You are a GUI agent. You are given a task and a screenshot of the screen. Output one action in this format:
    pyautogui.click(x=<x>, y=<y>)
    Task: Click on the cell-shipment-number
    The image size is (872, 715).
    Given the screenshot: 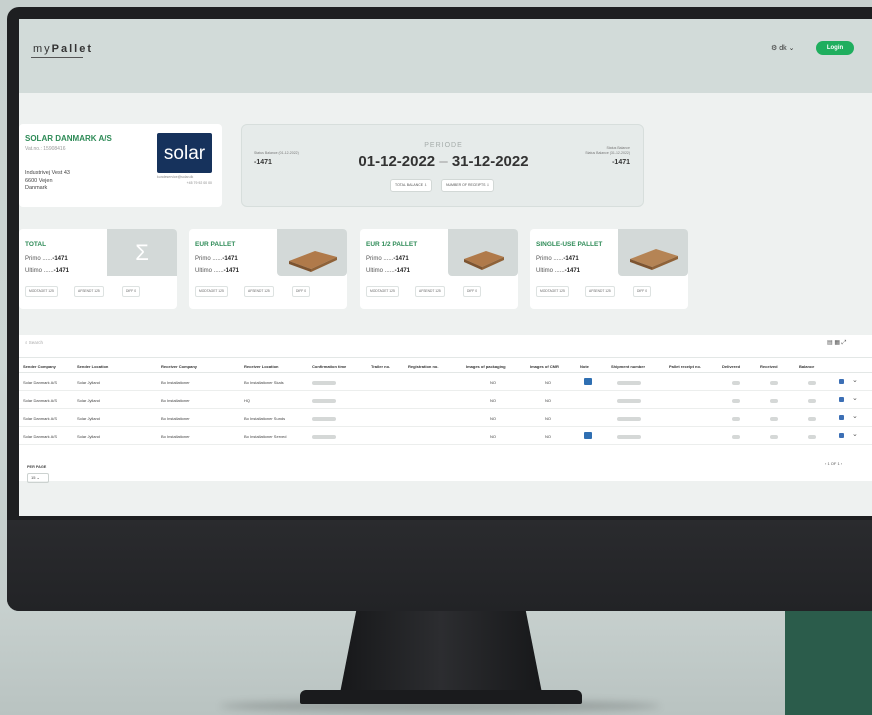 What is the action you would take?
    pyautogui.click(x=629, y=382)
    